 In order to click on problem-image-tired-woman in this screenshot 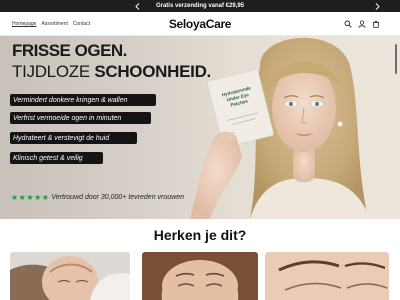, I will do `click(70, 276)`.